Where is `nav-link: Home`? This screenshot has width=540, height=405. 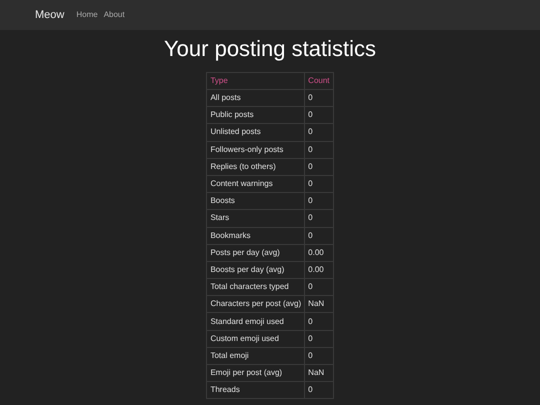
nav-link: Home is located at coordinates (87, 15).